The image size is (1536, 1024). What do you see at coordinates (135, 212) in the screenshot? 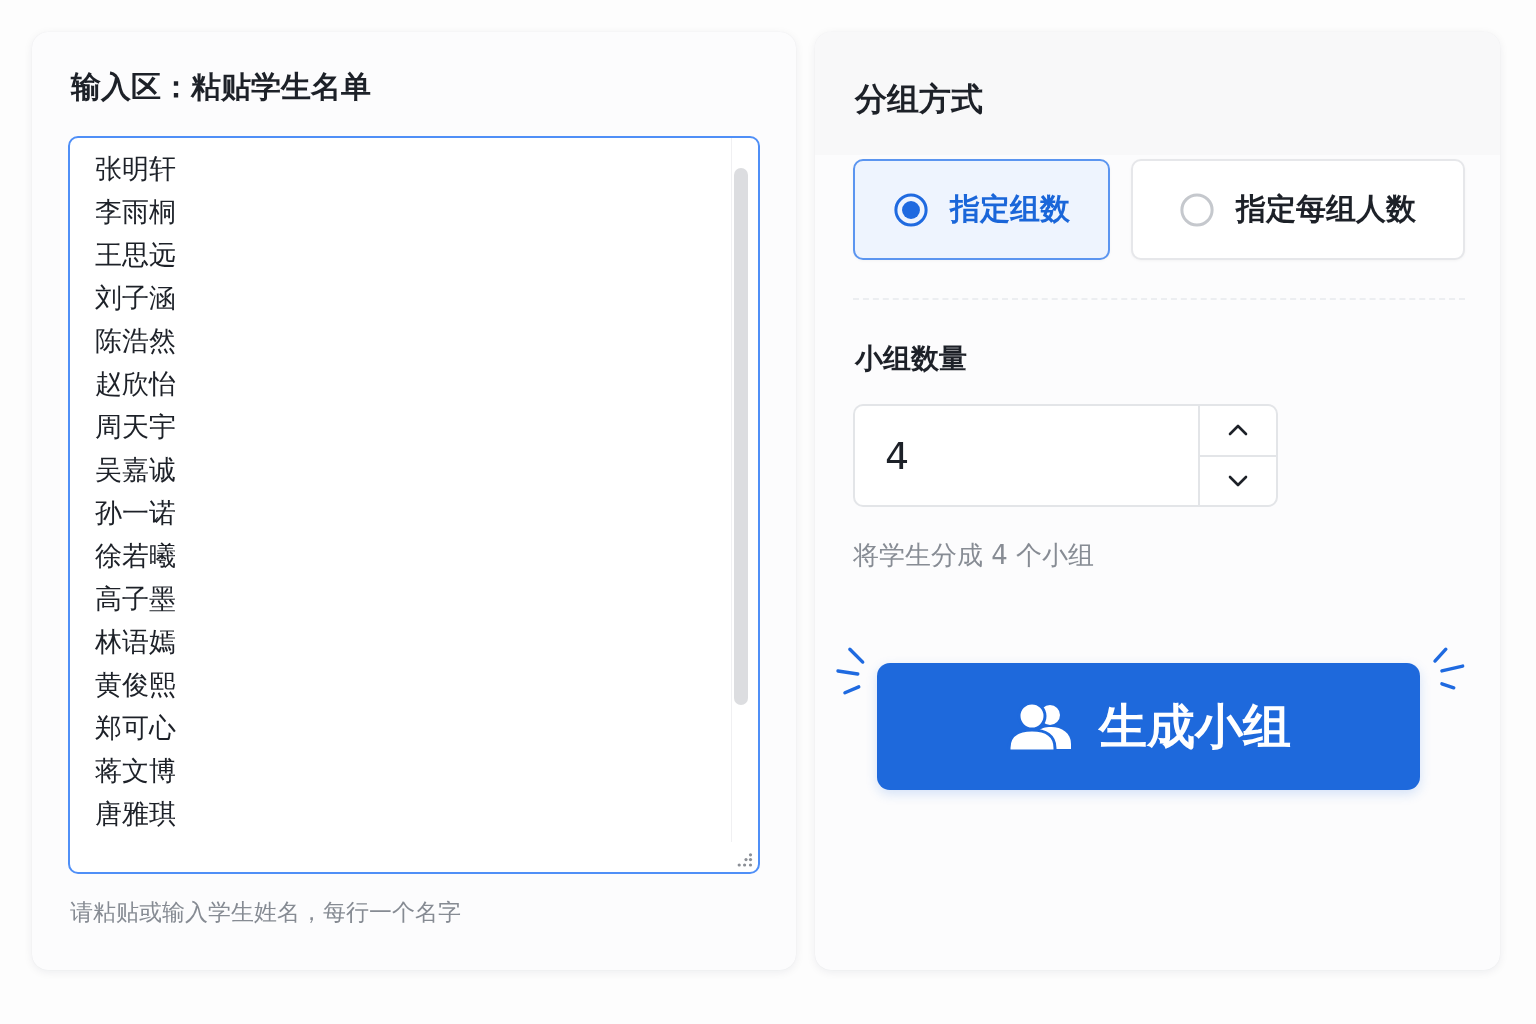
I see `student-name: 李雨桐` at bounding box center [135, 212].